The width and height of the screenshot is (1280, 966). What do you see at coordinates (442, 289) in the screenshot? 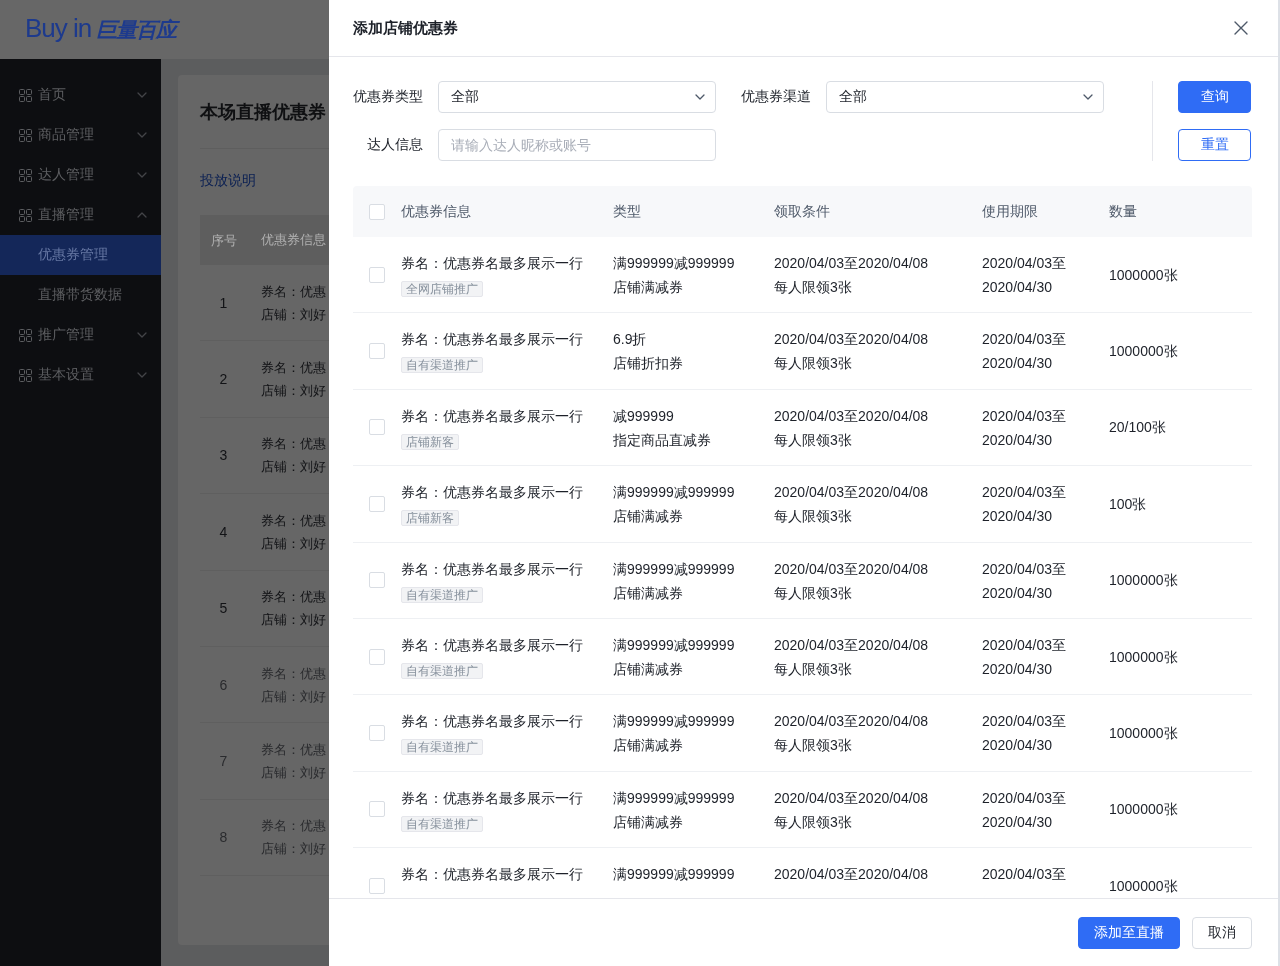
I see `channel-tag: 全网店铺推广` at bounding box center [442, 289].